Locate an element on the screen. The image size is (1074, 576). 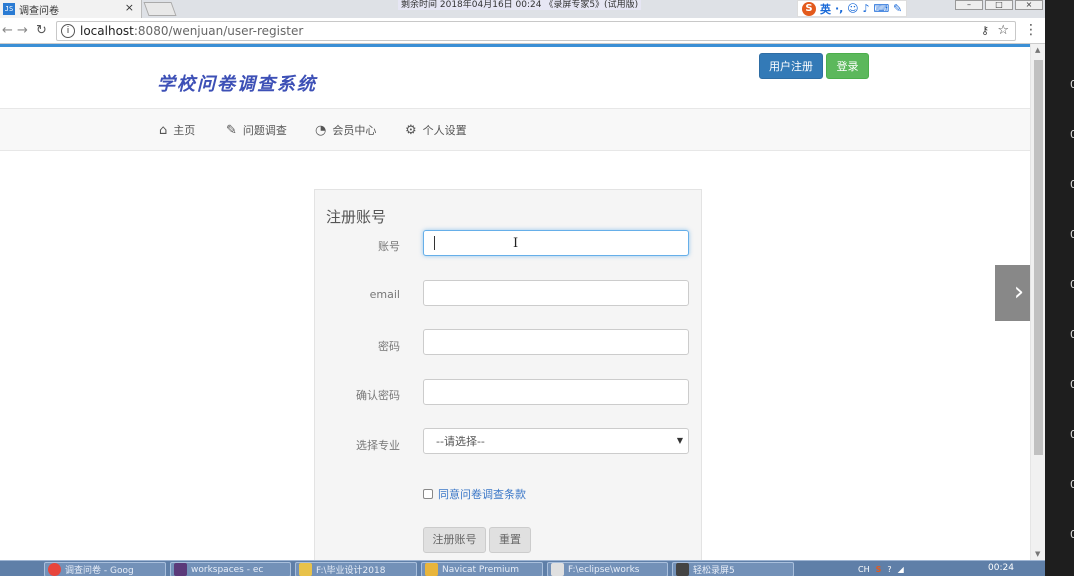
url-text: localhost:8080/wenjuan/user-register is located at coordinates (191, 31).